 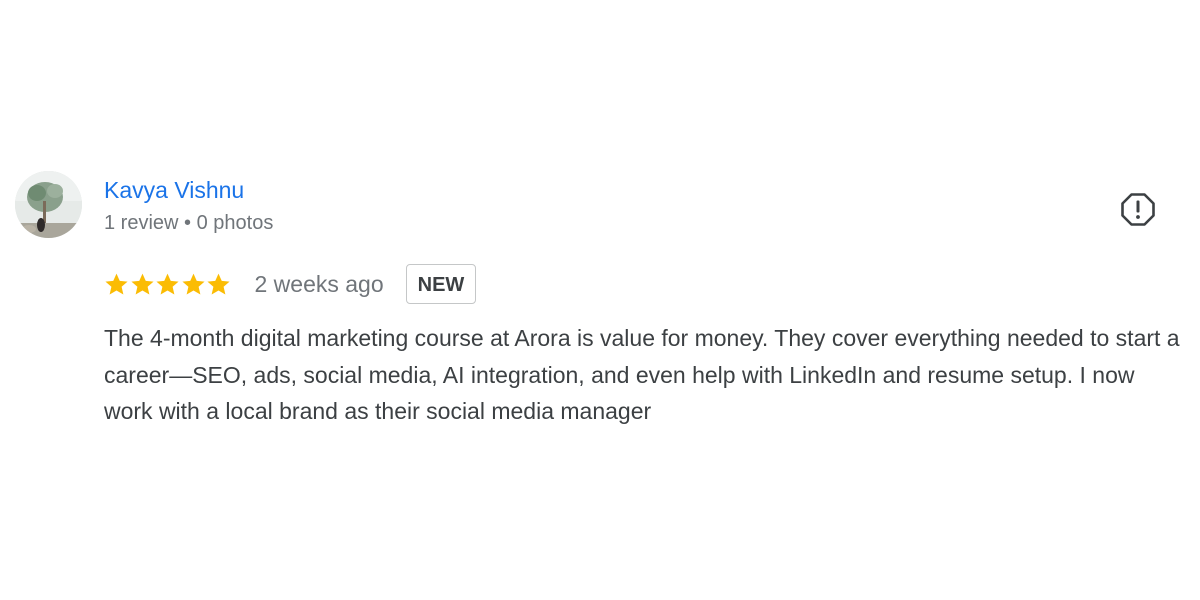 I want to click on avatar-photo-icon, so click(x=48, y=204).